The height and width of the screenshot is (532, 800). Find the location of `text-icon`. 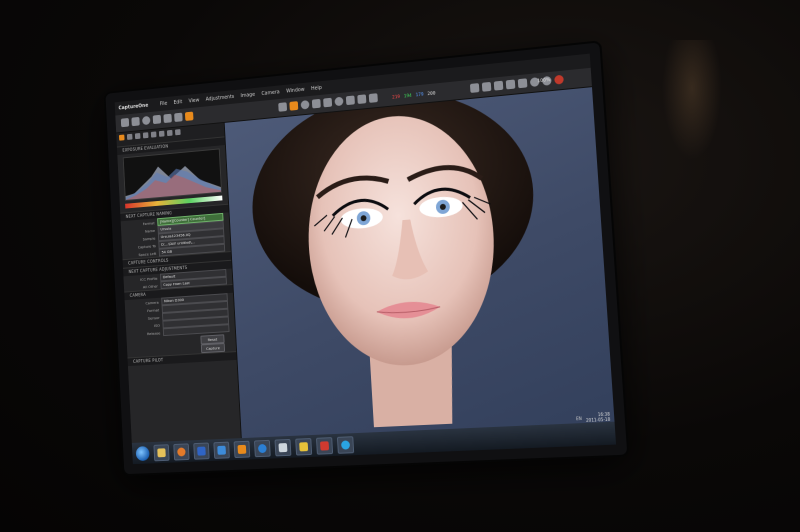

text-icon is located at coordinates (510, 84).